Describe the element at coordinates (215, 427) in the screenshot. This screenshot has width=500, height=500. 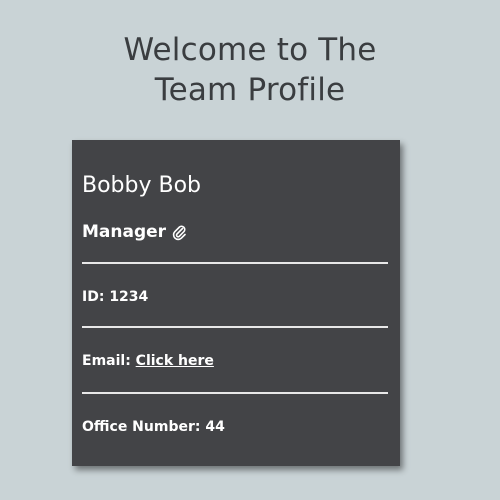
I see `office-number-value: 44` at that location.